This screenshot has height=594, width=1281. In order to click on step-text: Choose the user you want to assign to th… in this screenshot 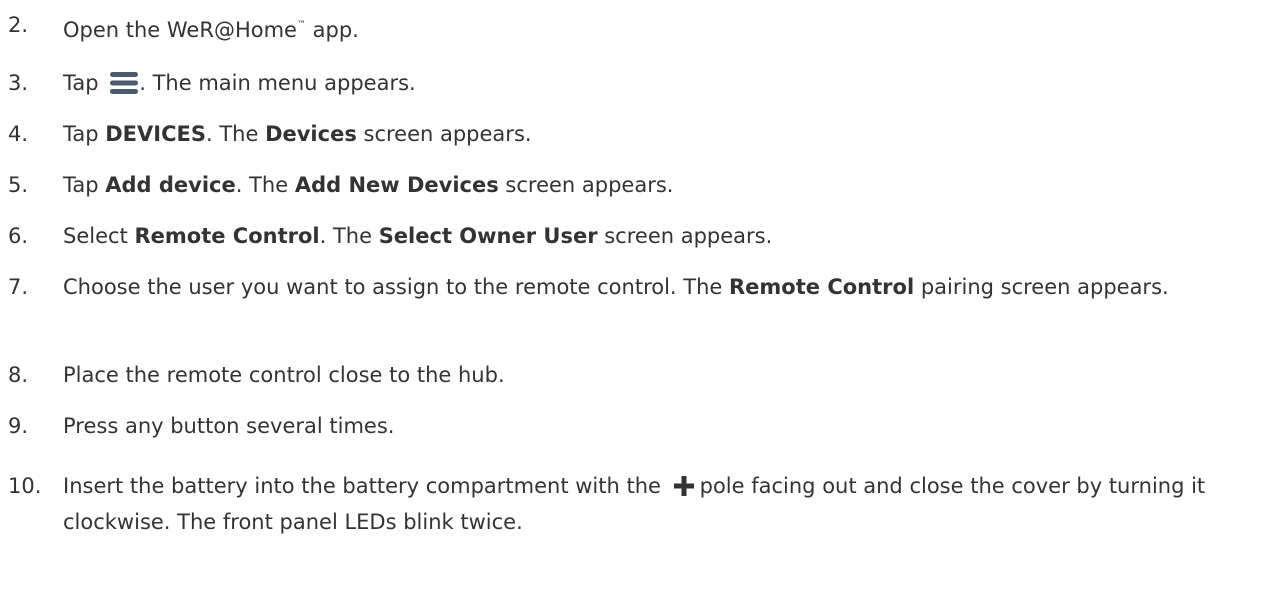, I will do `click(616, 287)`.